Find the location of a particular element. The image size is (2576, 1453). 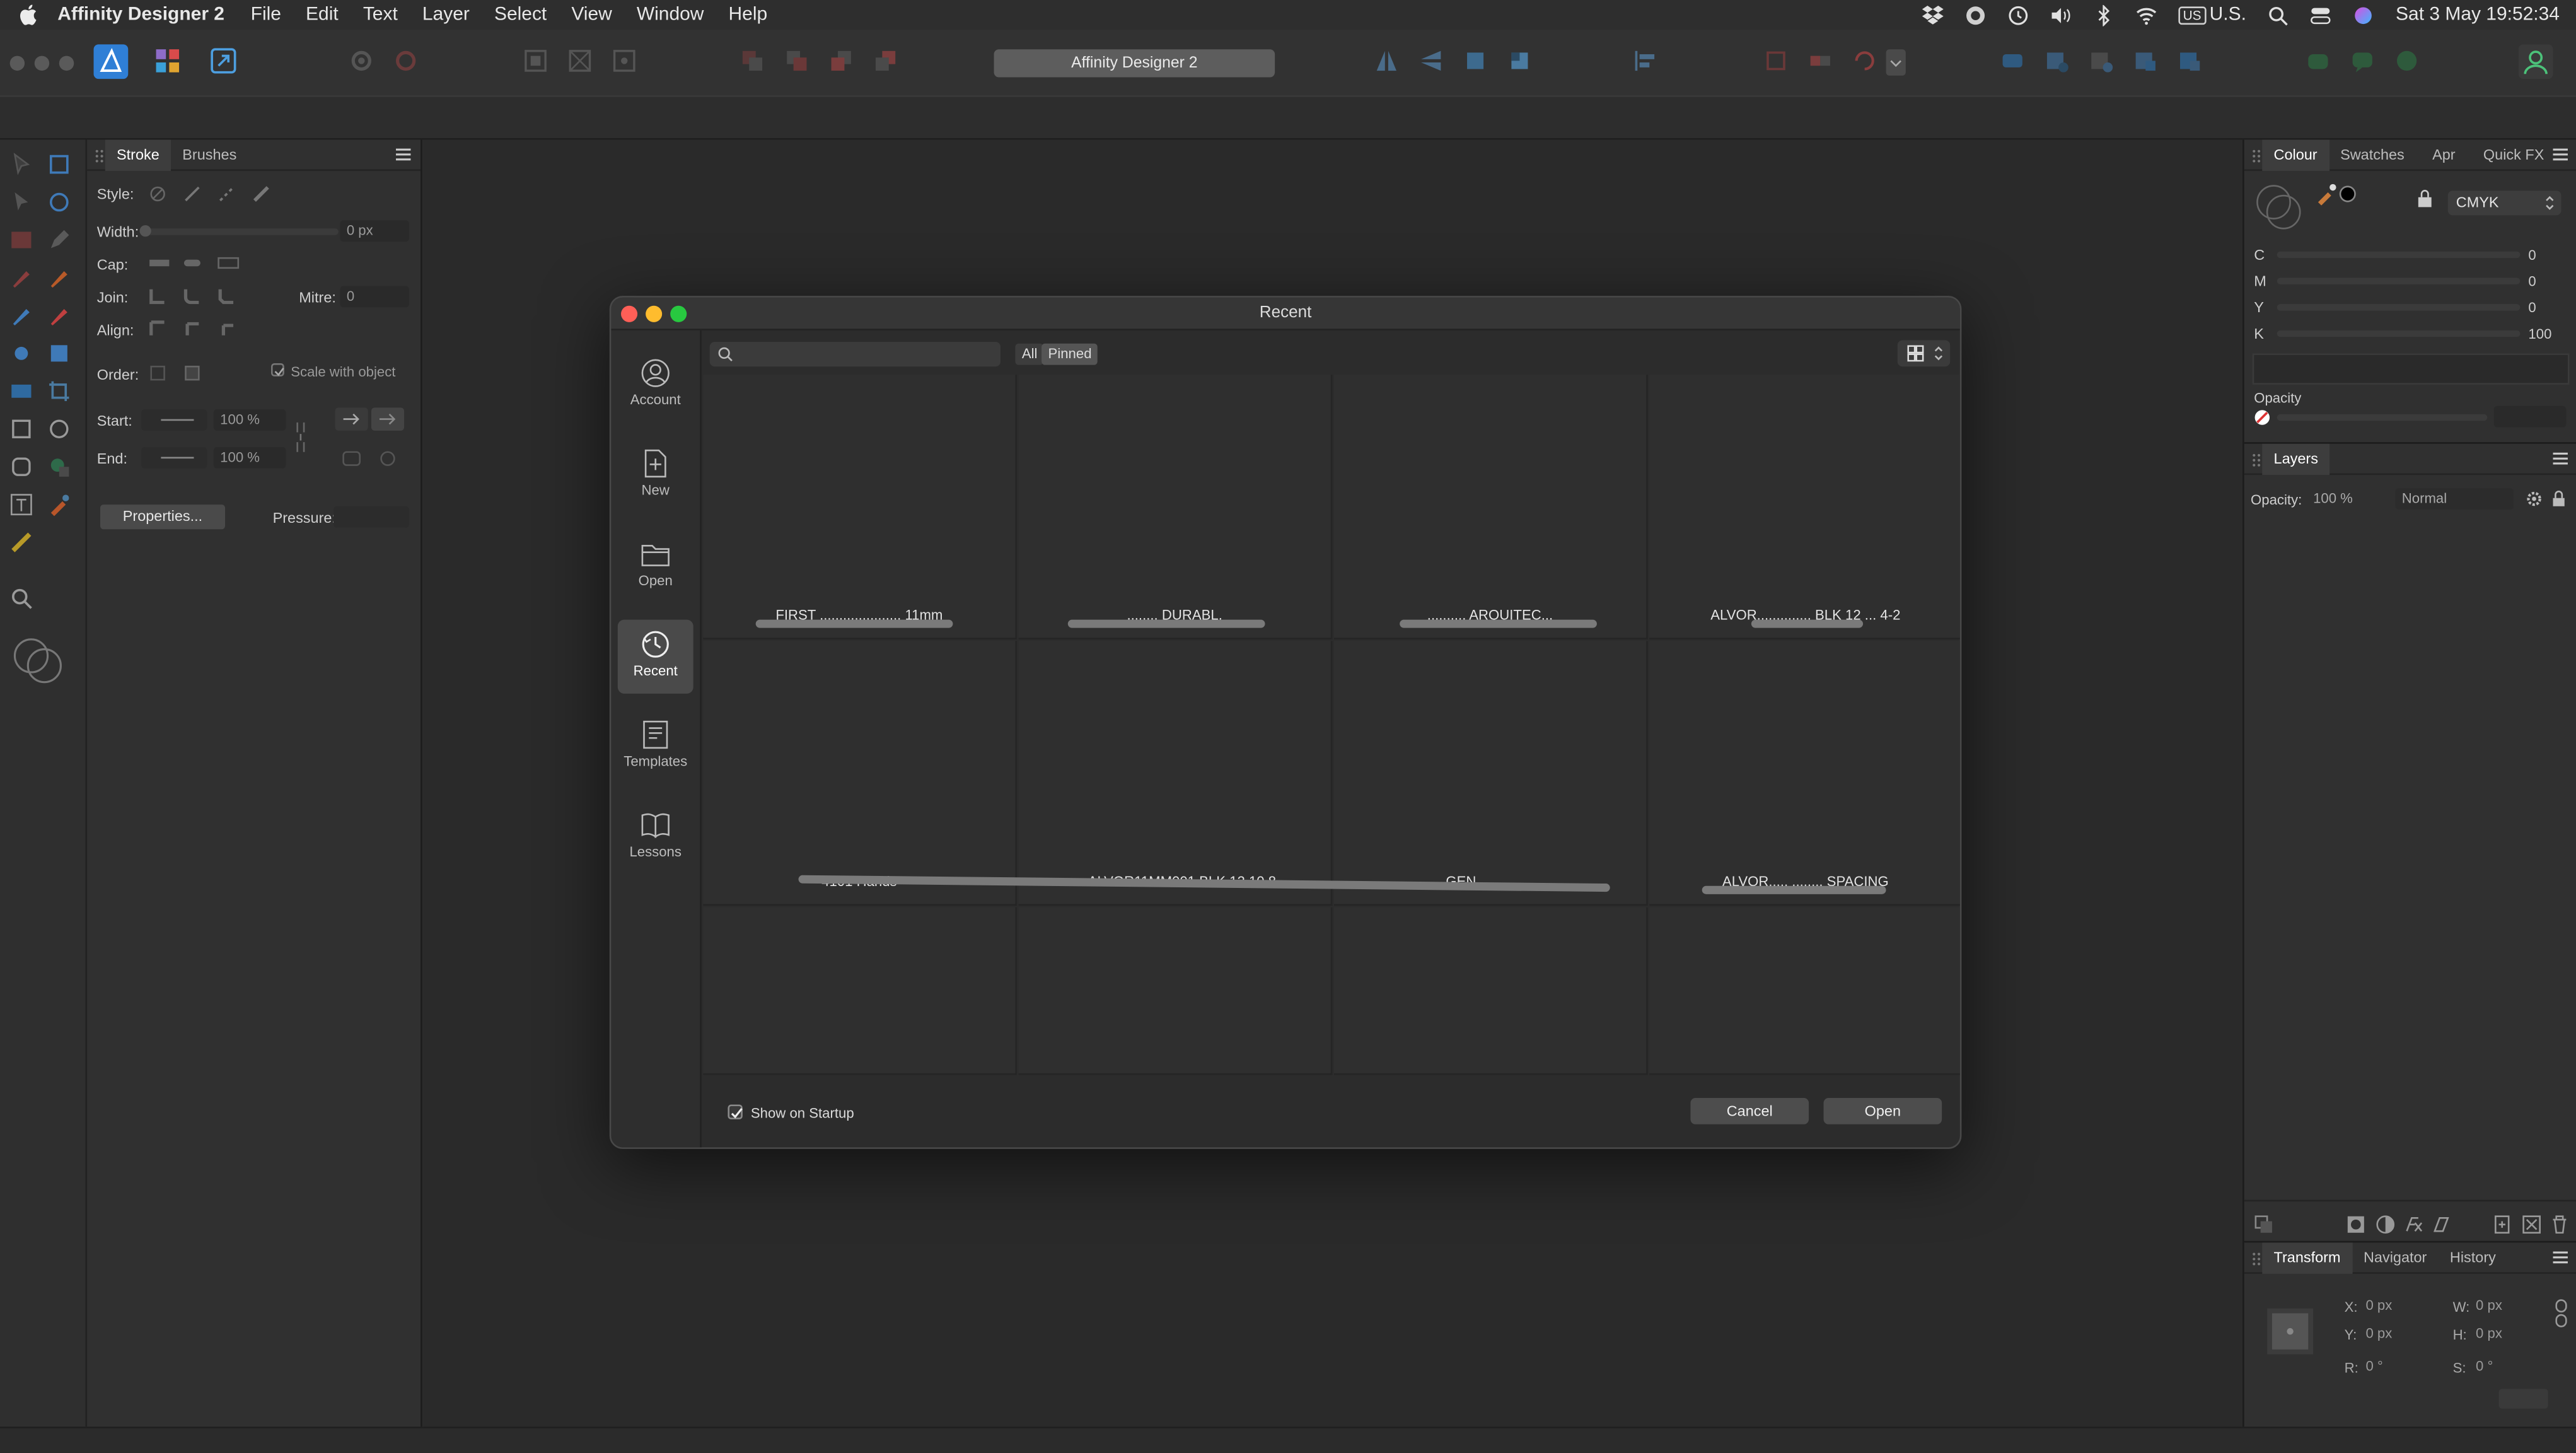

recent-file-tile: 4101 Hands is located at coordinates (861, 774).